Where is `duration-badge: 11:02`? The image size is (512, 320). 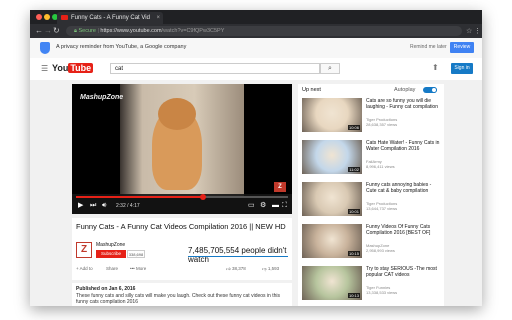 duration-badge: 11:02 is located at coordinates (354, 169).